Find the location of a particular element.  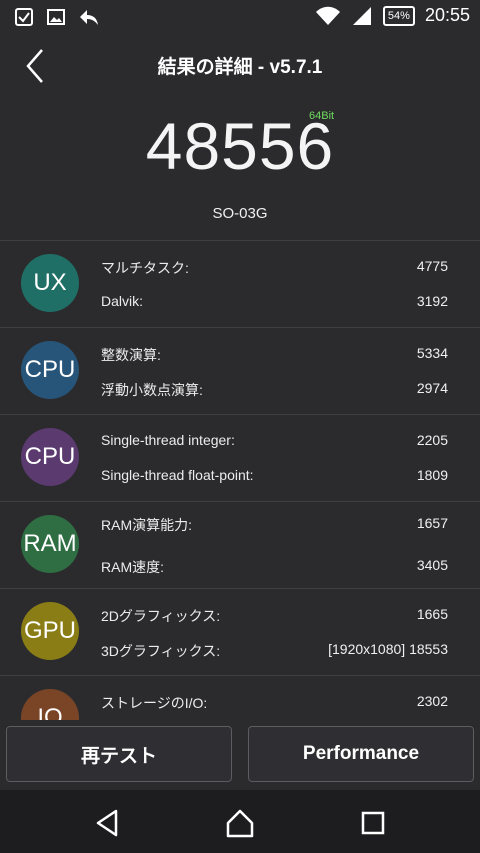

list-item: Dalvik: 3192 is located at coordinates (274, 301).